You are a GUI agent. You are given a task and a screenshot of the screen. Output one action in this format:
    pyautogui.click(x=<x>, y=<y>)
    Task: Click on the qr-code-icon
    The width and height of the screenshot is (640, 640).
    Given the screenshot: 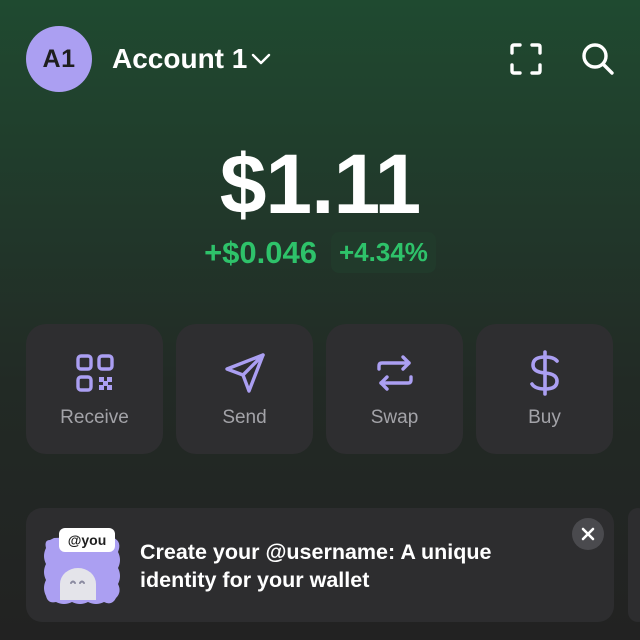 What is the action you would take?
    pyautogui.click(x=95, y=373)
    